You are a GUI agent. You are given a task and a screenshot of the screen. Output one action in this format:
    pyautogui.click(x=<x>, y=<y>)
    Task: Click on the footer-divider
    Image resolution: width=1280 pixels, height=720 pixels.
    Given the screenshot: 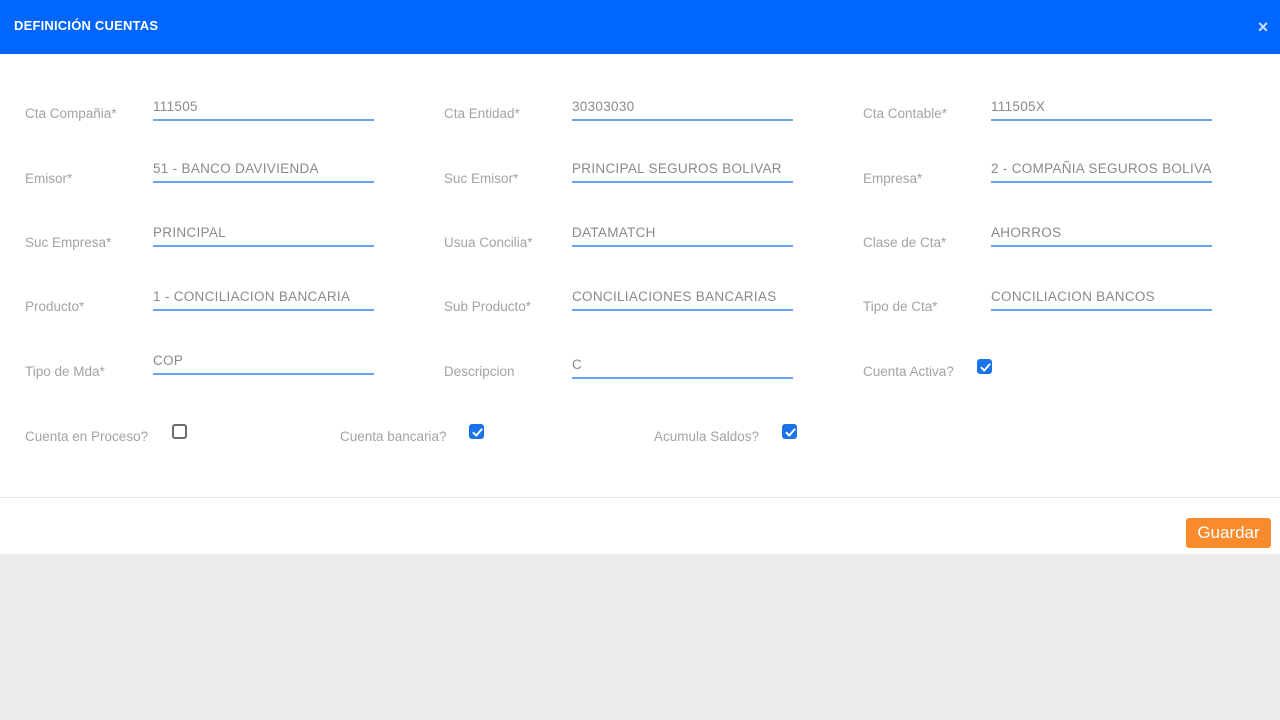 What is the action you would take?
    pyautogui.click(x=640, y=497)
    